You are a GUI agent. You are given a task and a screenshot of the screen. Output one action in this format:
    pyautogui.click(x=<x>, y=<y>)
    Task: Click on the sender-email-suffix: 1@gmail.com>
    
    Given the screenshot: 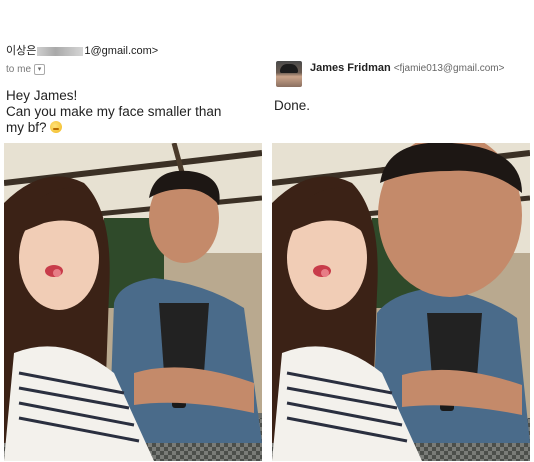 What is the action you would take?
    pyautogui.click(x=121, y=51)
    